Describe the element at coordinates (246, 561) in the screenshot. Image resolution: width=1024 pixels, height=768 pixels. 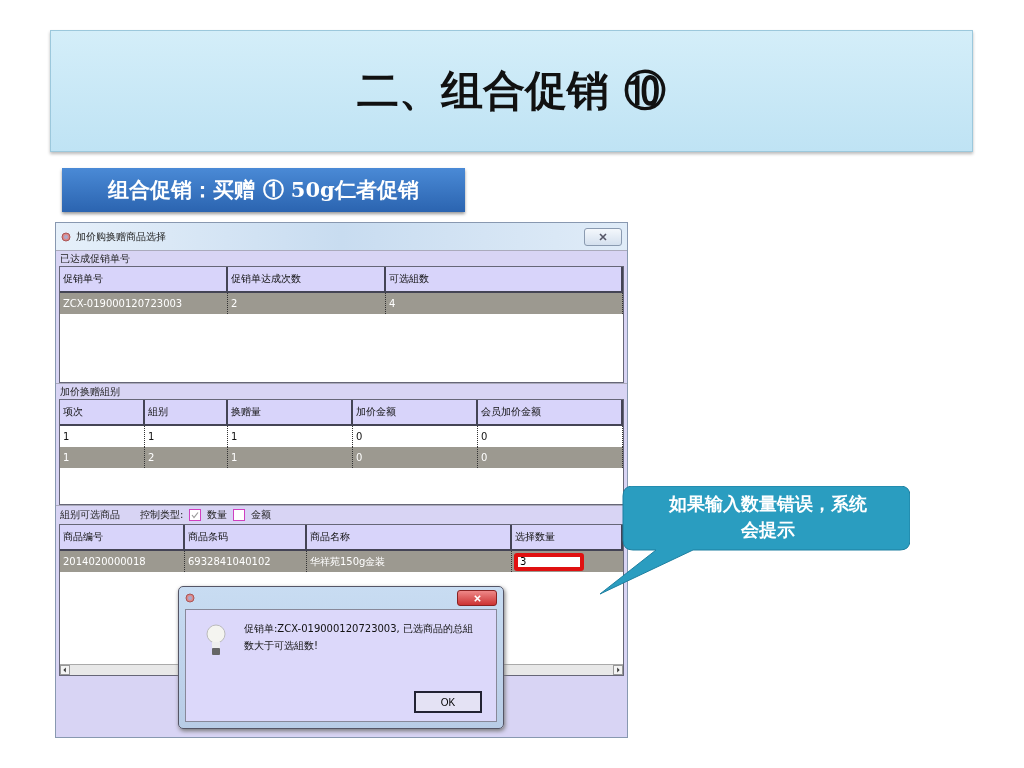
I see `table-cell: 6932841040102` at that location.